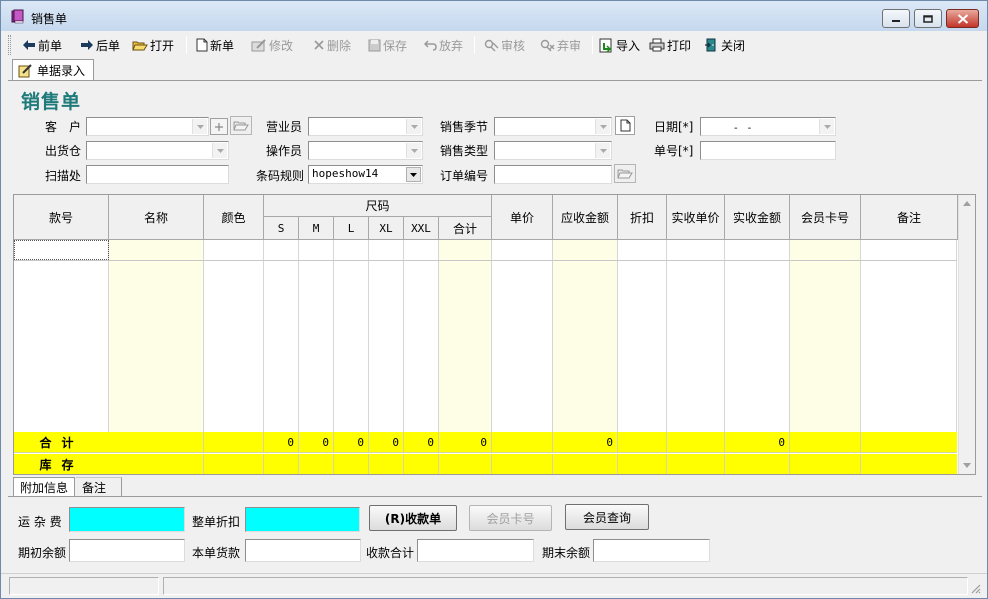 Image resolution: width=988 pixels, height=599 pixels. I want to click on season-select, so click(553, 126).